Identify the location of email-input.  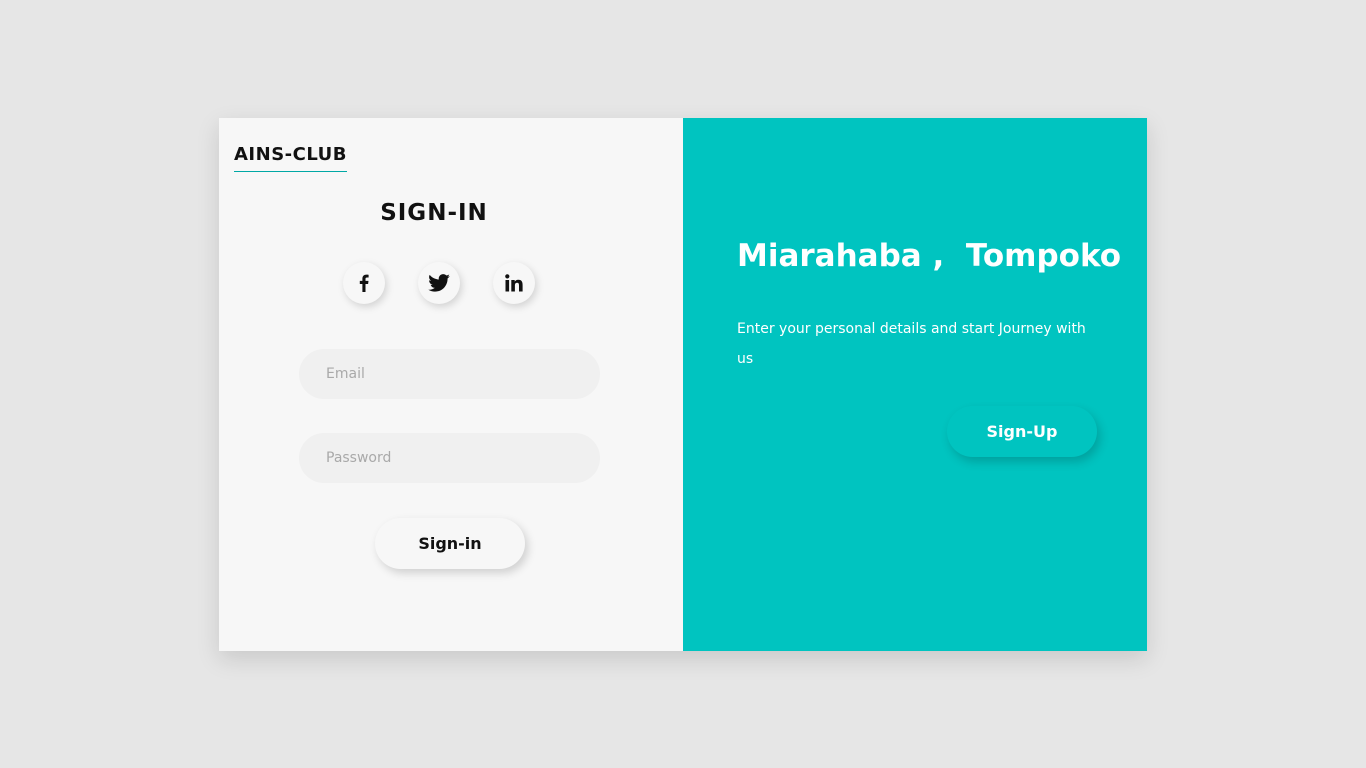
(449, 374).